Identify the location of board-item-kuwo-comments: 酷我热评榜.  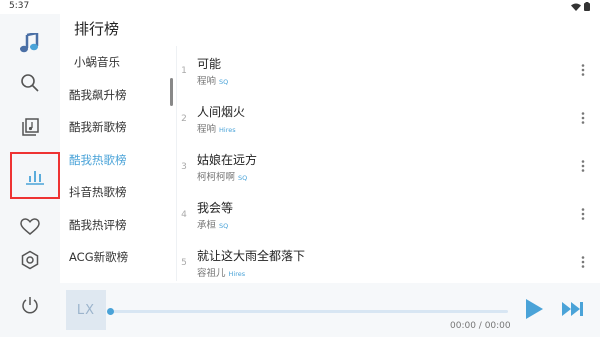
(114, 225).